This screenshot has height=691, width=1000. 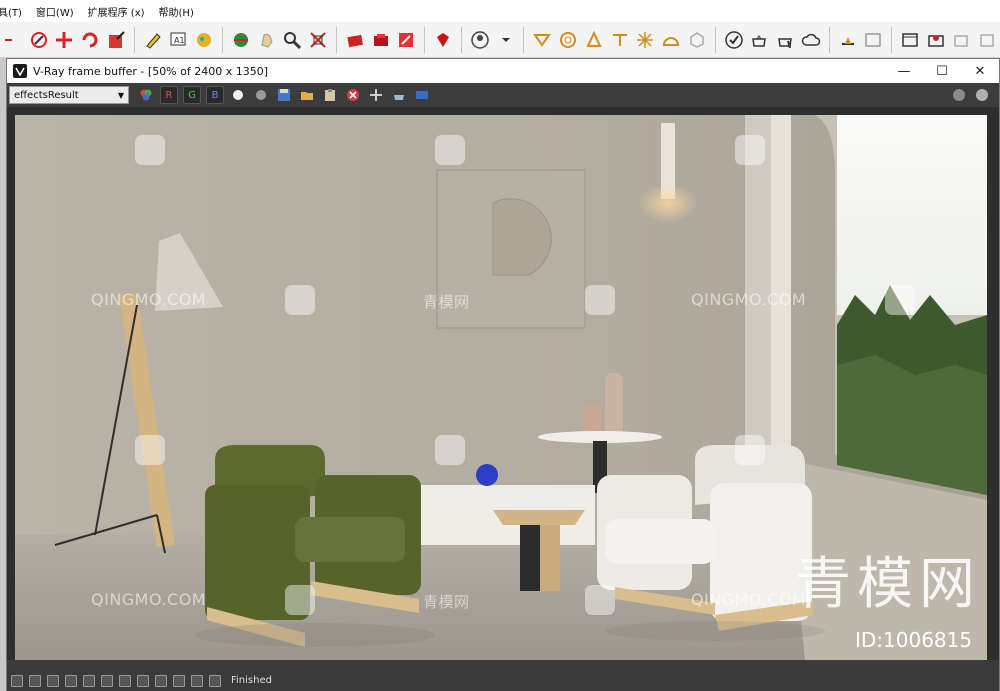 I want to click on vray-cosmos-icon, so click(x=936, y=40).